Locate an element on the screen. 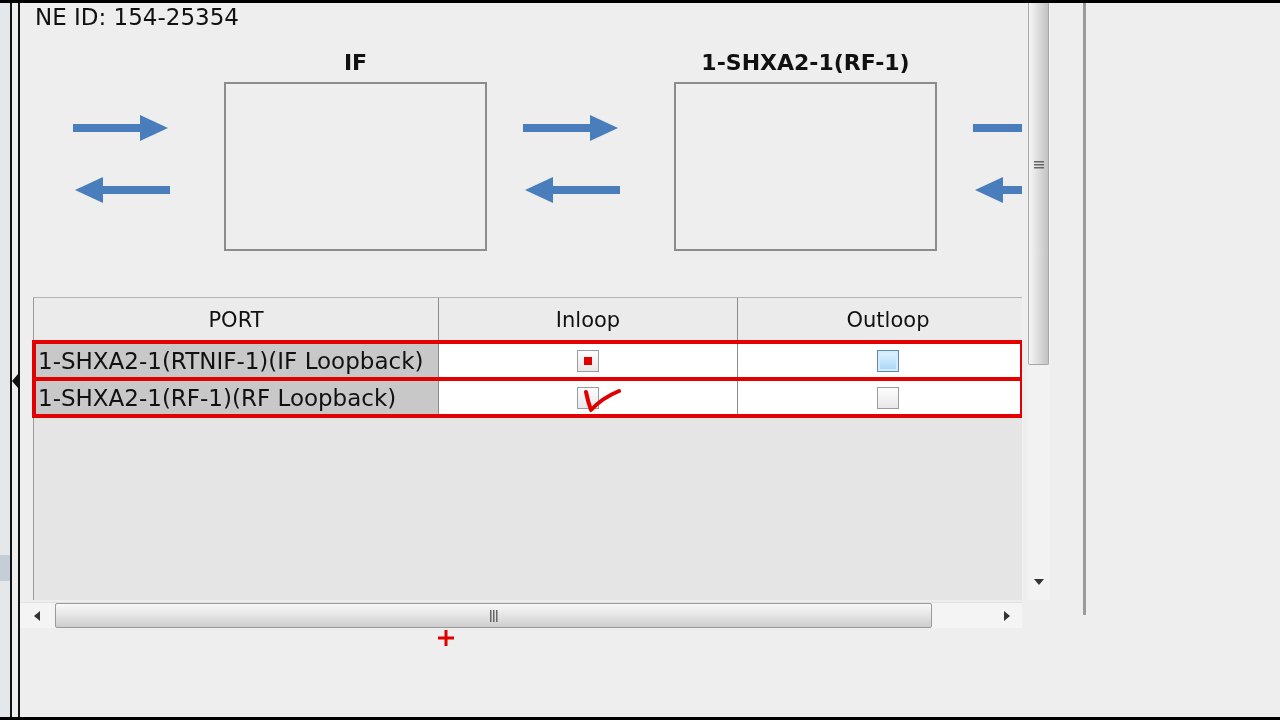 This screenshot has width=1280, height=720. table-cell: 1-SHXA2-1(RF-1)(RF Loopback) is located at coordinates (236, 397).